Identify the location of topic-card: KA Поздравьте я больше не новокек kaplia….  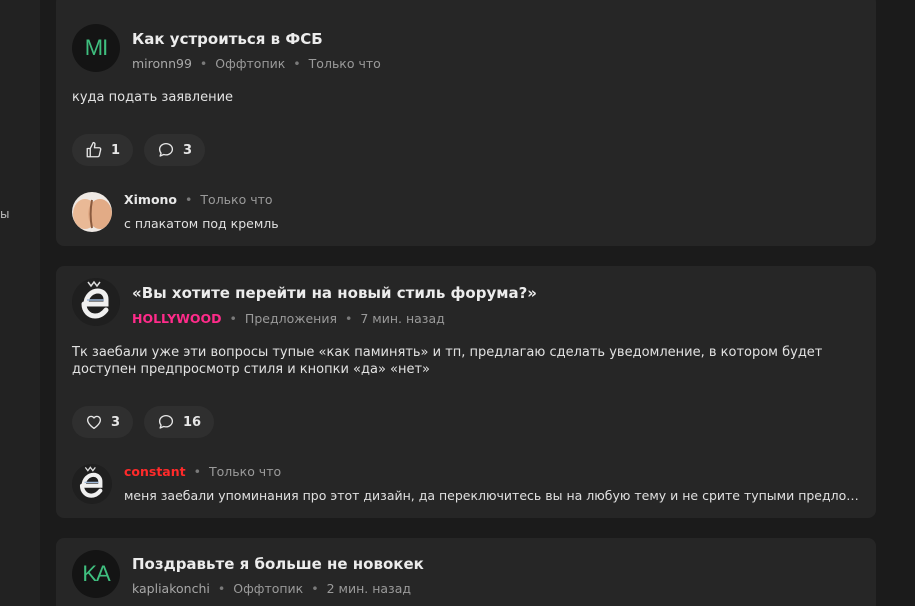
(466, 572).